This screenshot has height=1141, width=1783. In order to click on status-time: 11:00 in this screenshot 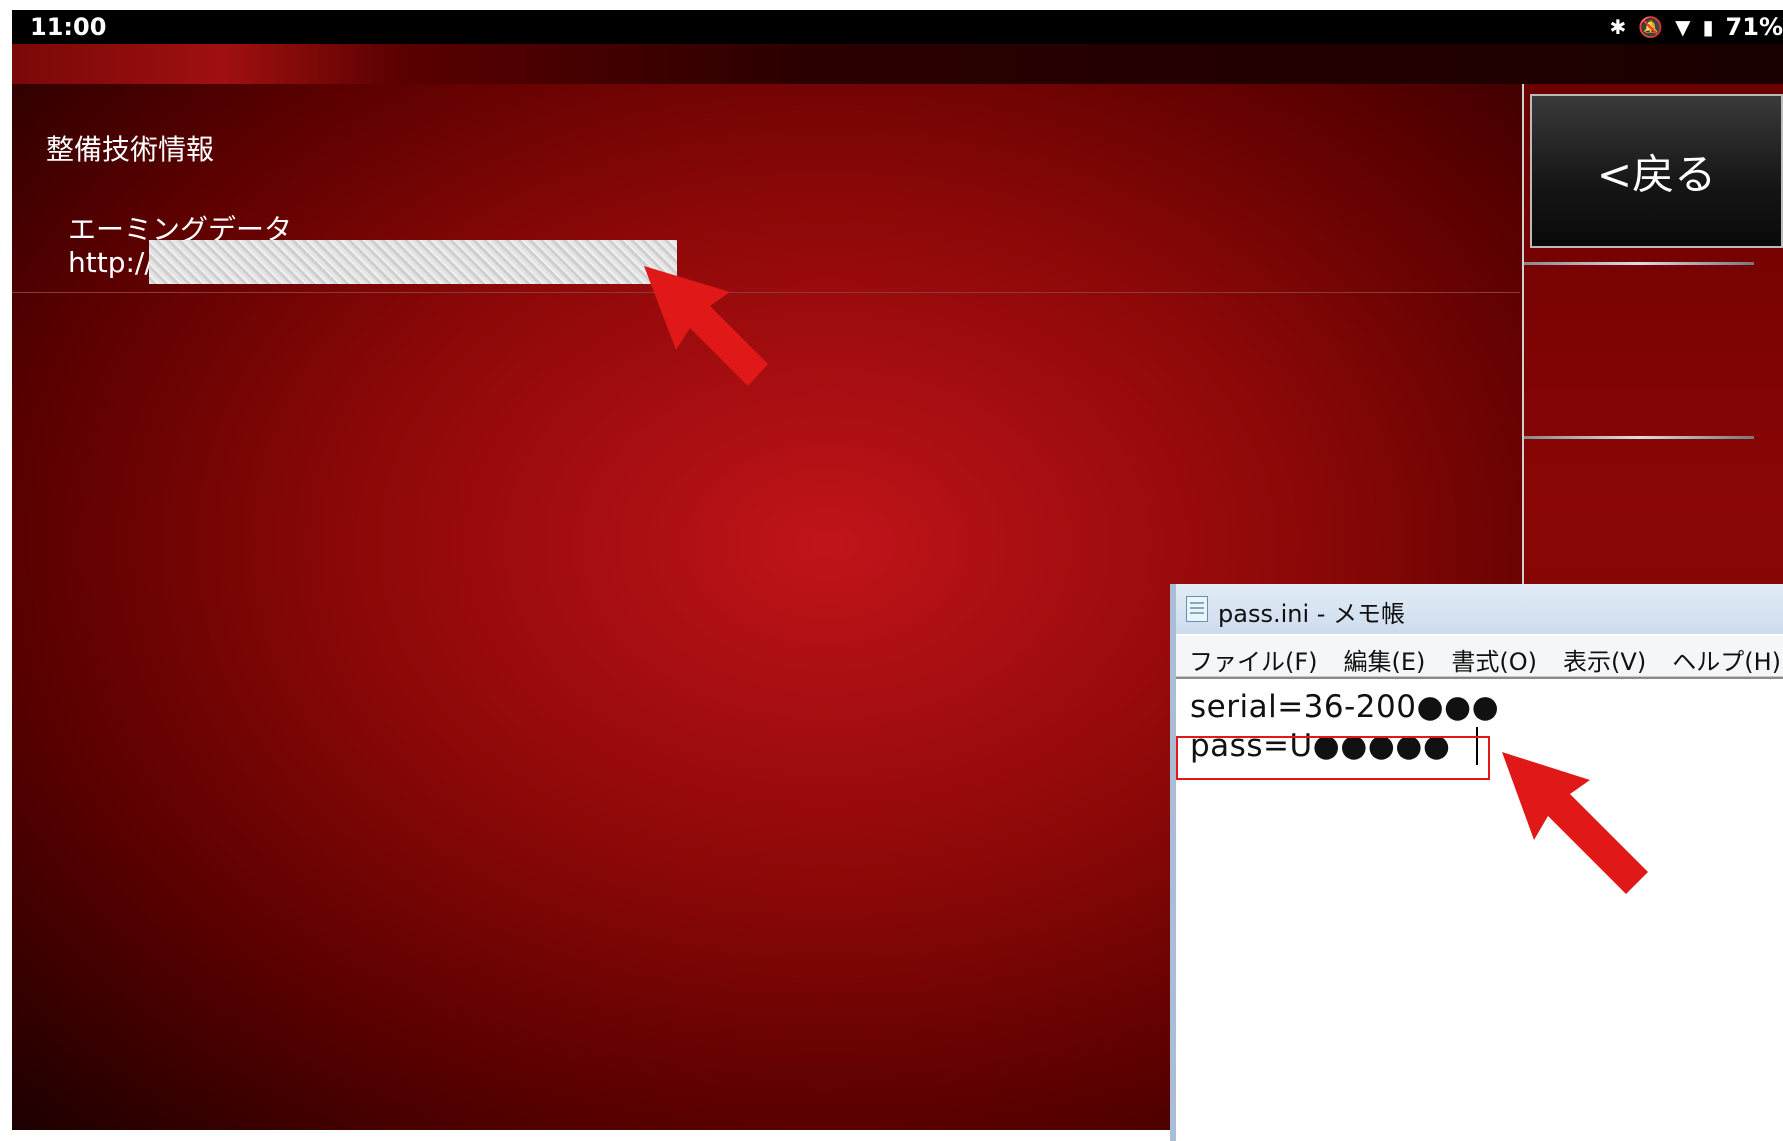, I will do `click(68, 27)`.